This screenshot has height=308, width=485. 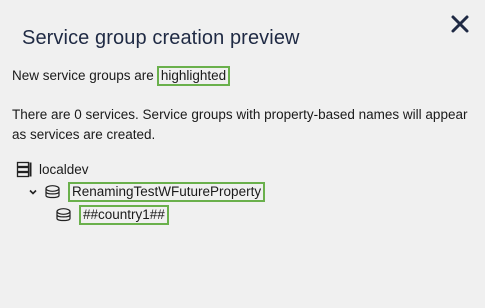 What do you see at coordinates (33, 192) in the screenshot?
I see `chevron-down-icon` at bounding box center [33, 192].